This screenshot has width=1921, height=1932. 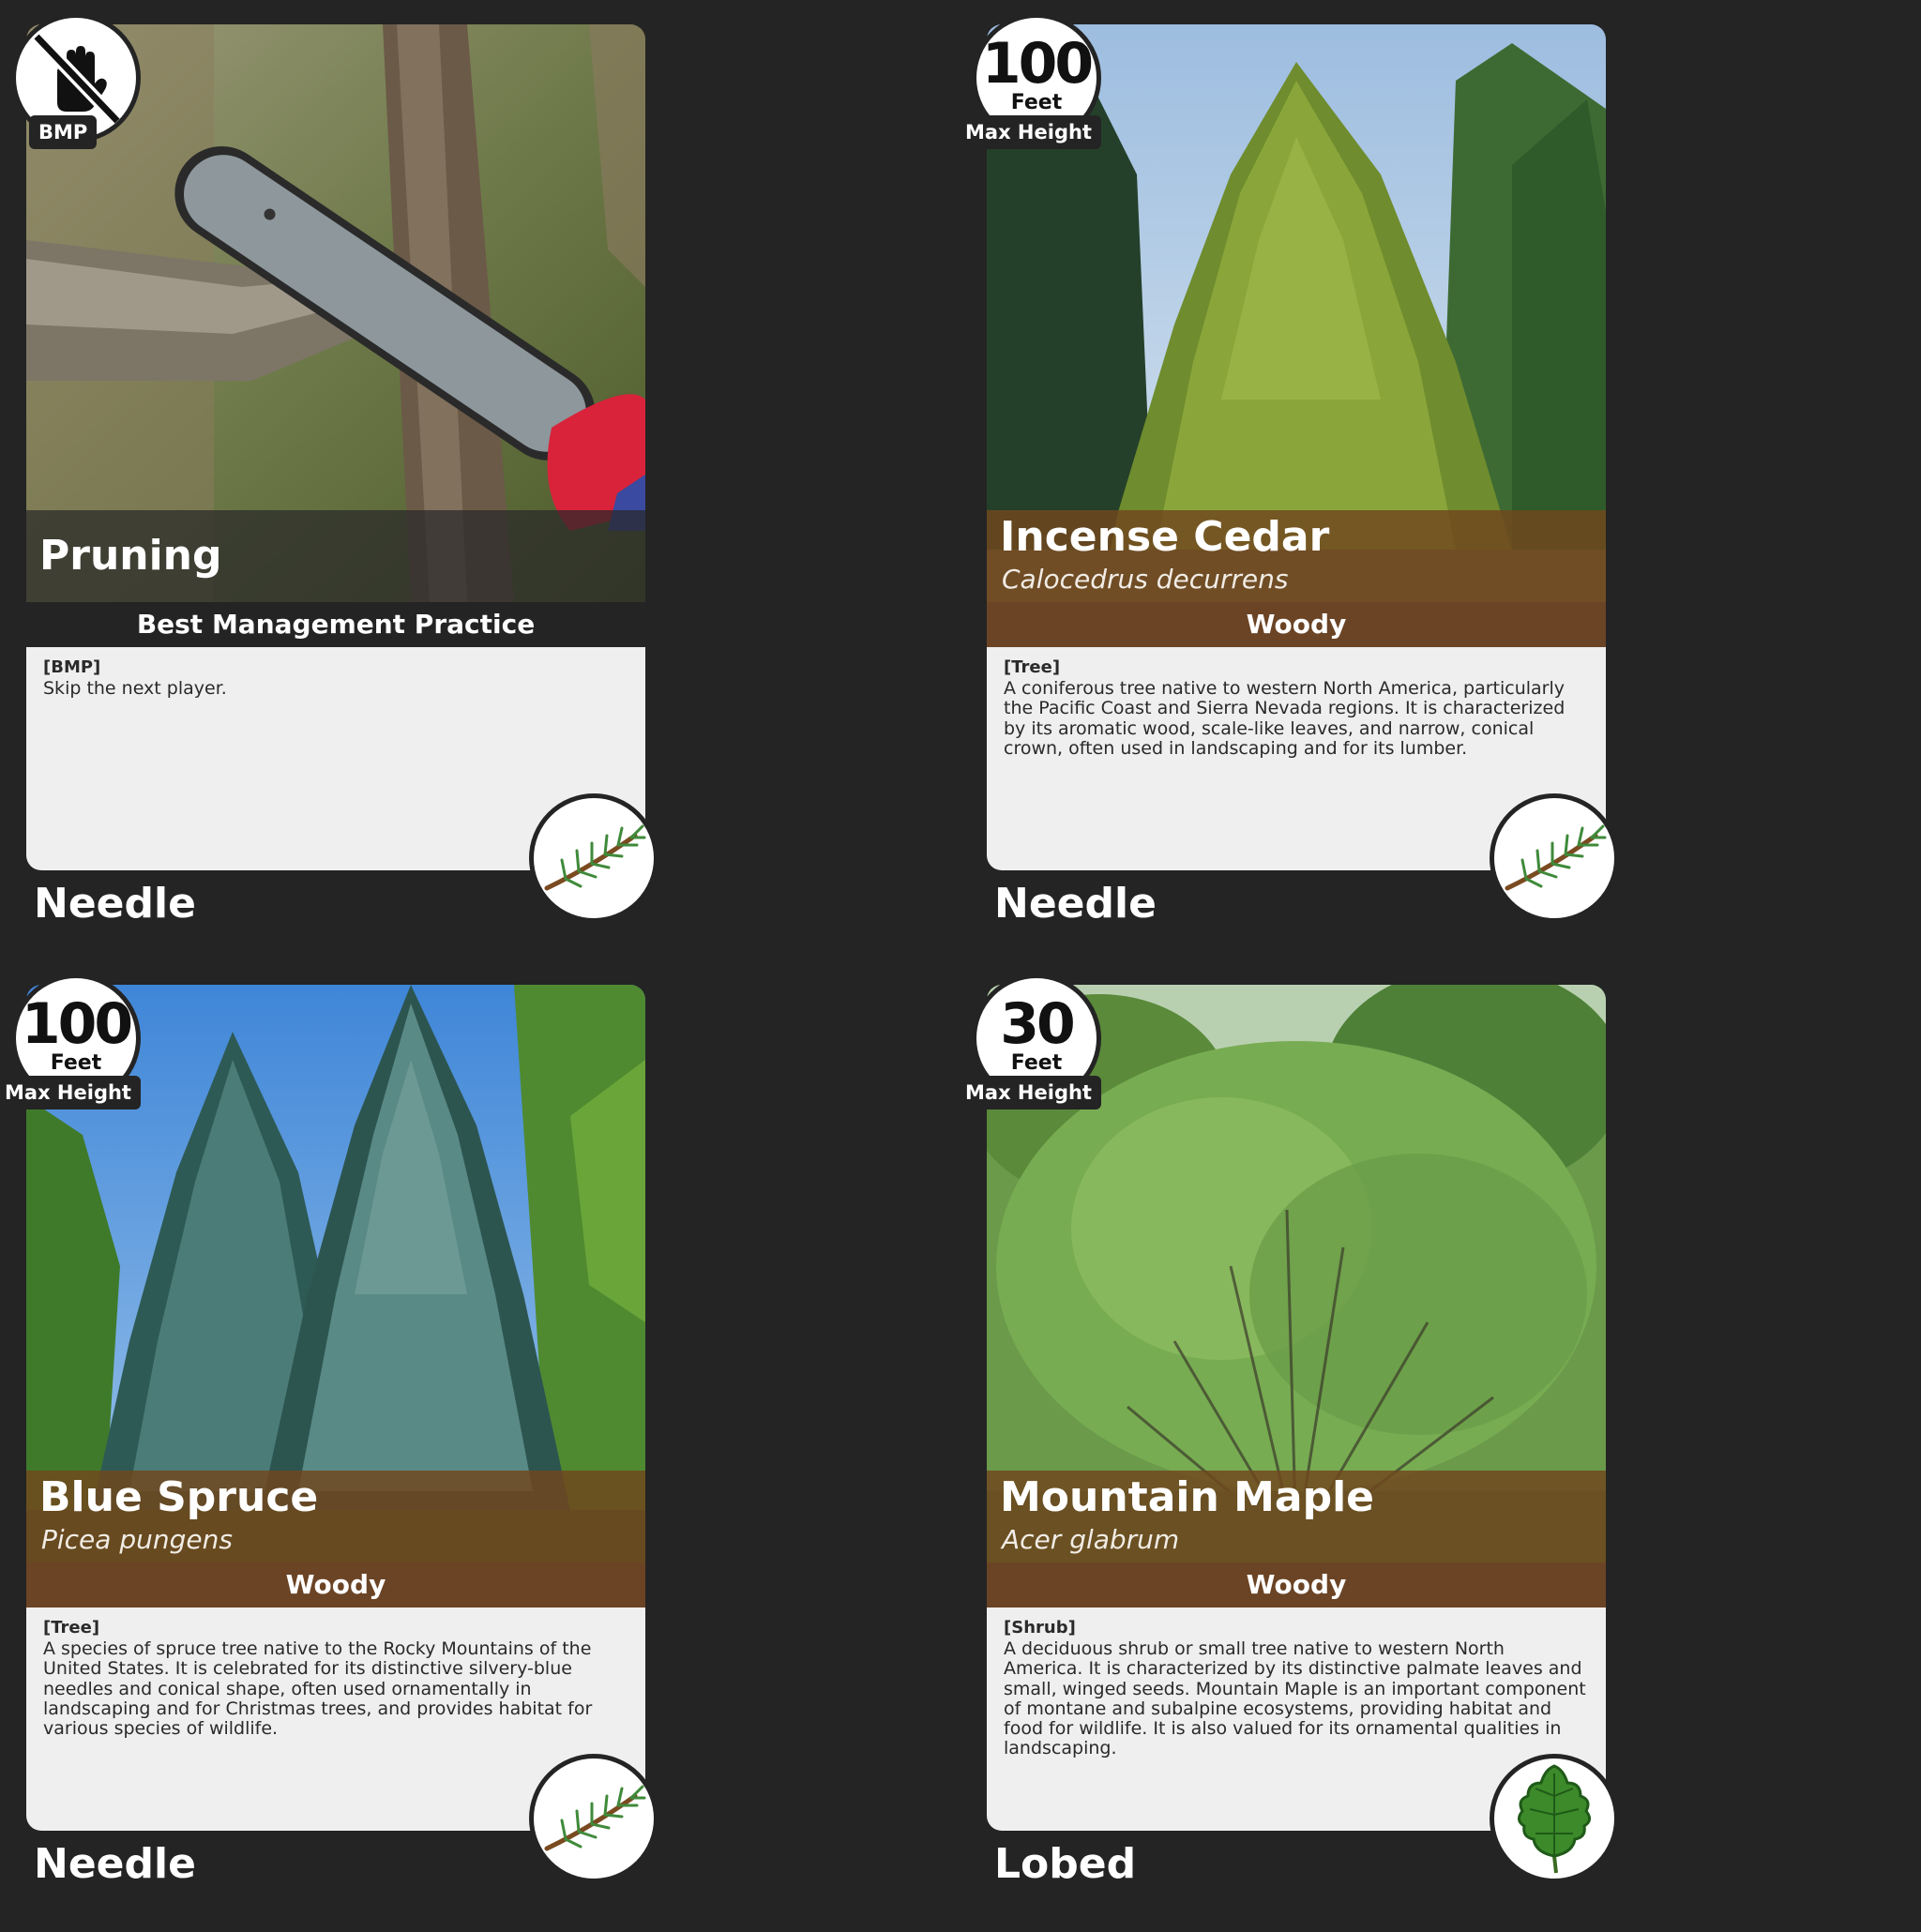 What do you see at coordinates (1165, 537) in the screenshot?
I see `plant-name: Incense Cedar` at bounding box center [1165, 537].